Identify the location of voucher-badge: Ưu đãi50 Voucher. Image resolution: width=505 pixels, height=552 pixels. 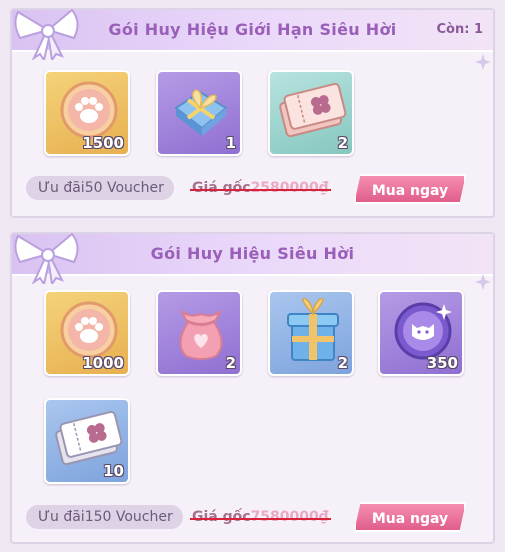
(100, 188).